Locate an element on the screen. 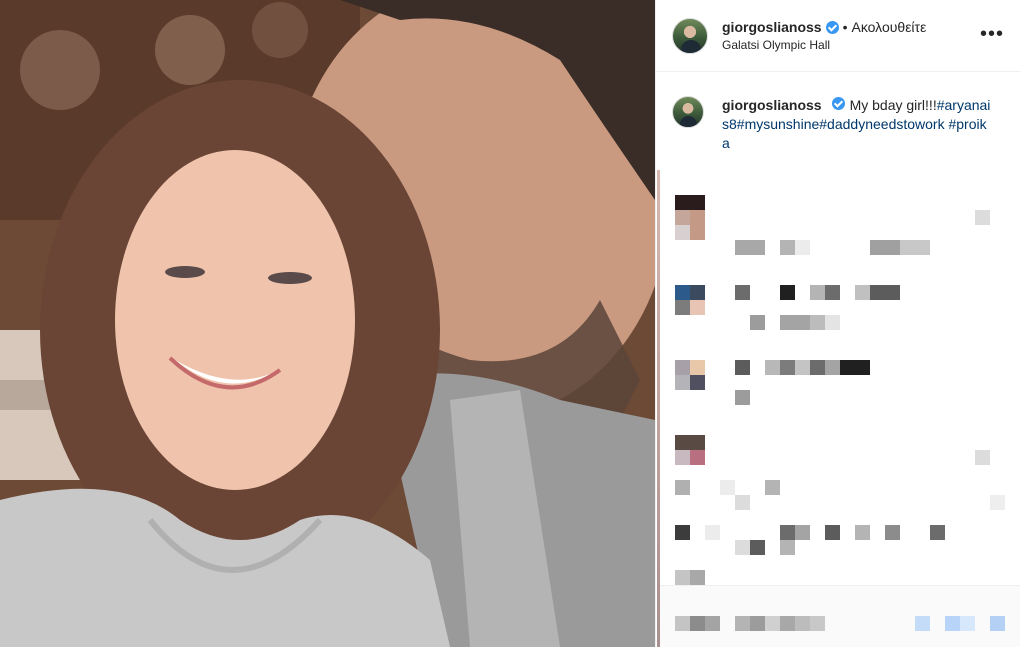 Image resolution: width=1020 pixels, height=647 pixels. post-location: Galatsi Olympic Hall is located at coordinates (824, 45).